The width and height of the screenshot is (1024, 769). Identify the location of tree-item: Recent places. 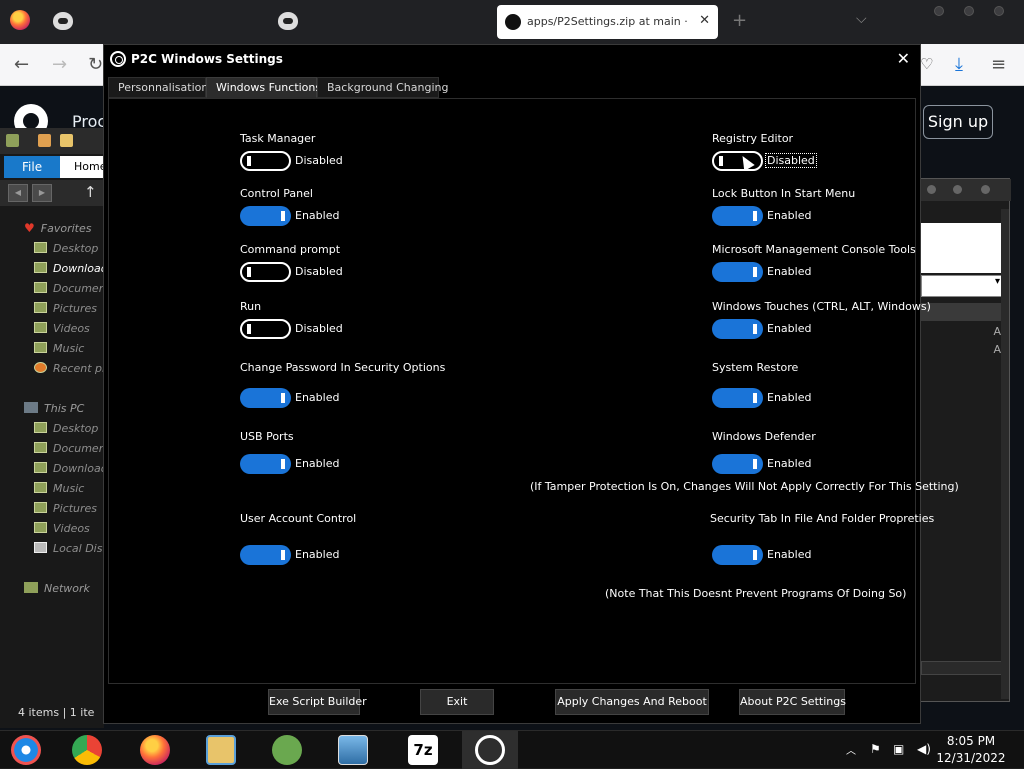
(69, 370).